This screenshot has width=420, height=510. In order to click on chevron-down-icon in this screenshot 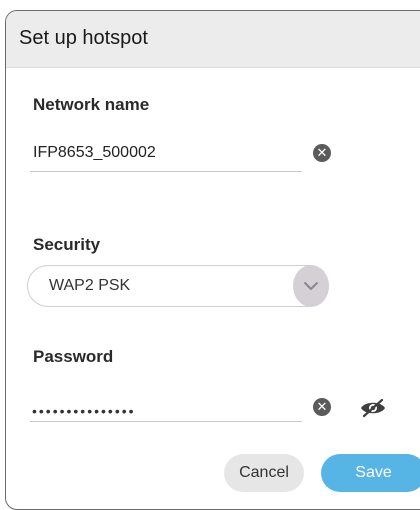, I will do `click(311, 286)`.